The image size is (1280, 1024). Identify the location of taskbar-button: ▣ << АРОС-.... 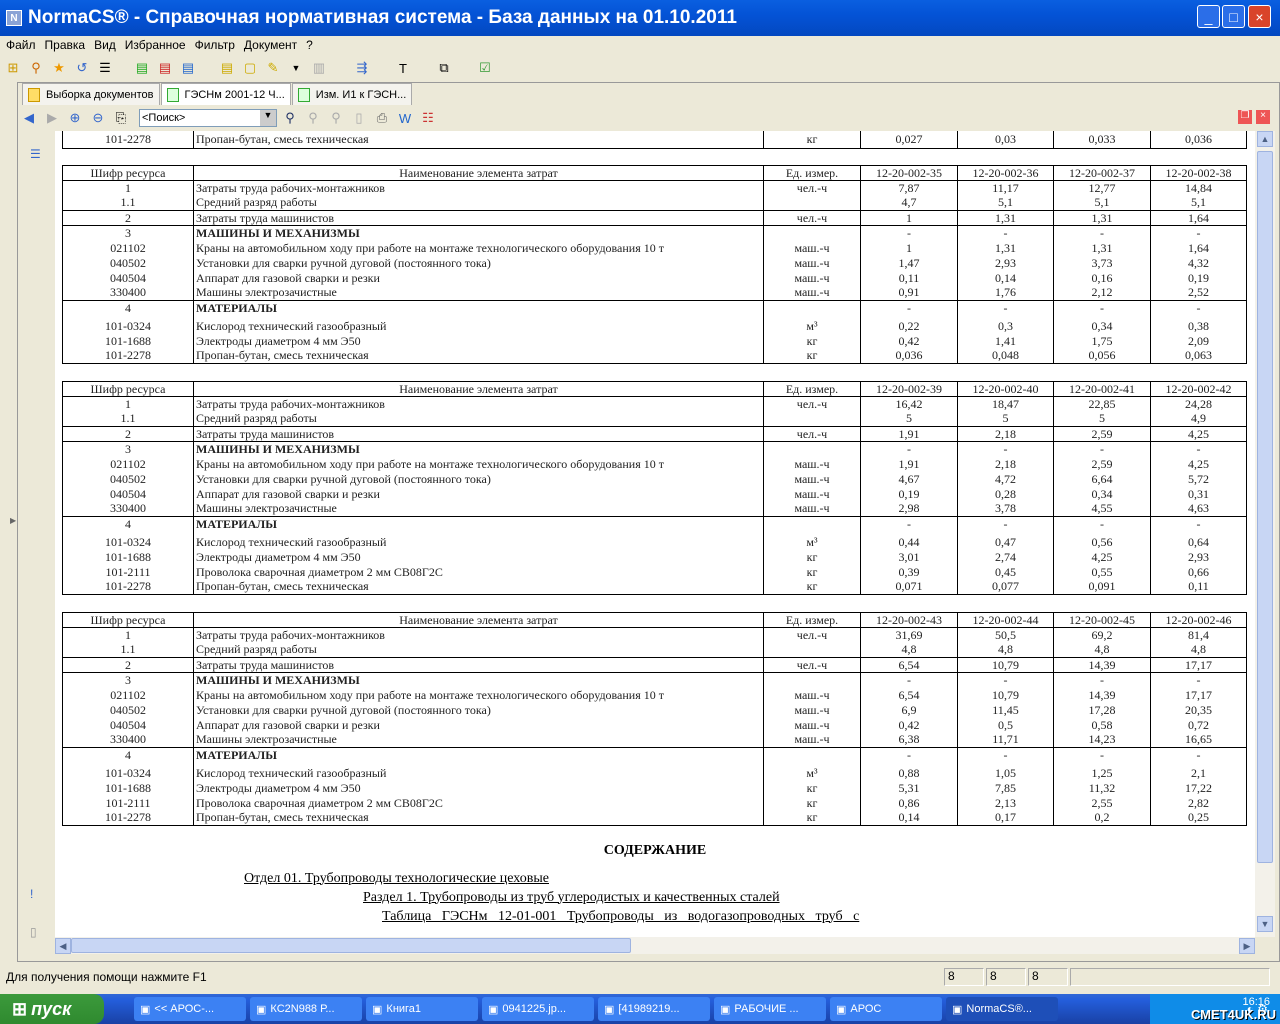
(190, 1009).